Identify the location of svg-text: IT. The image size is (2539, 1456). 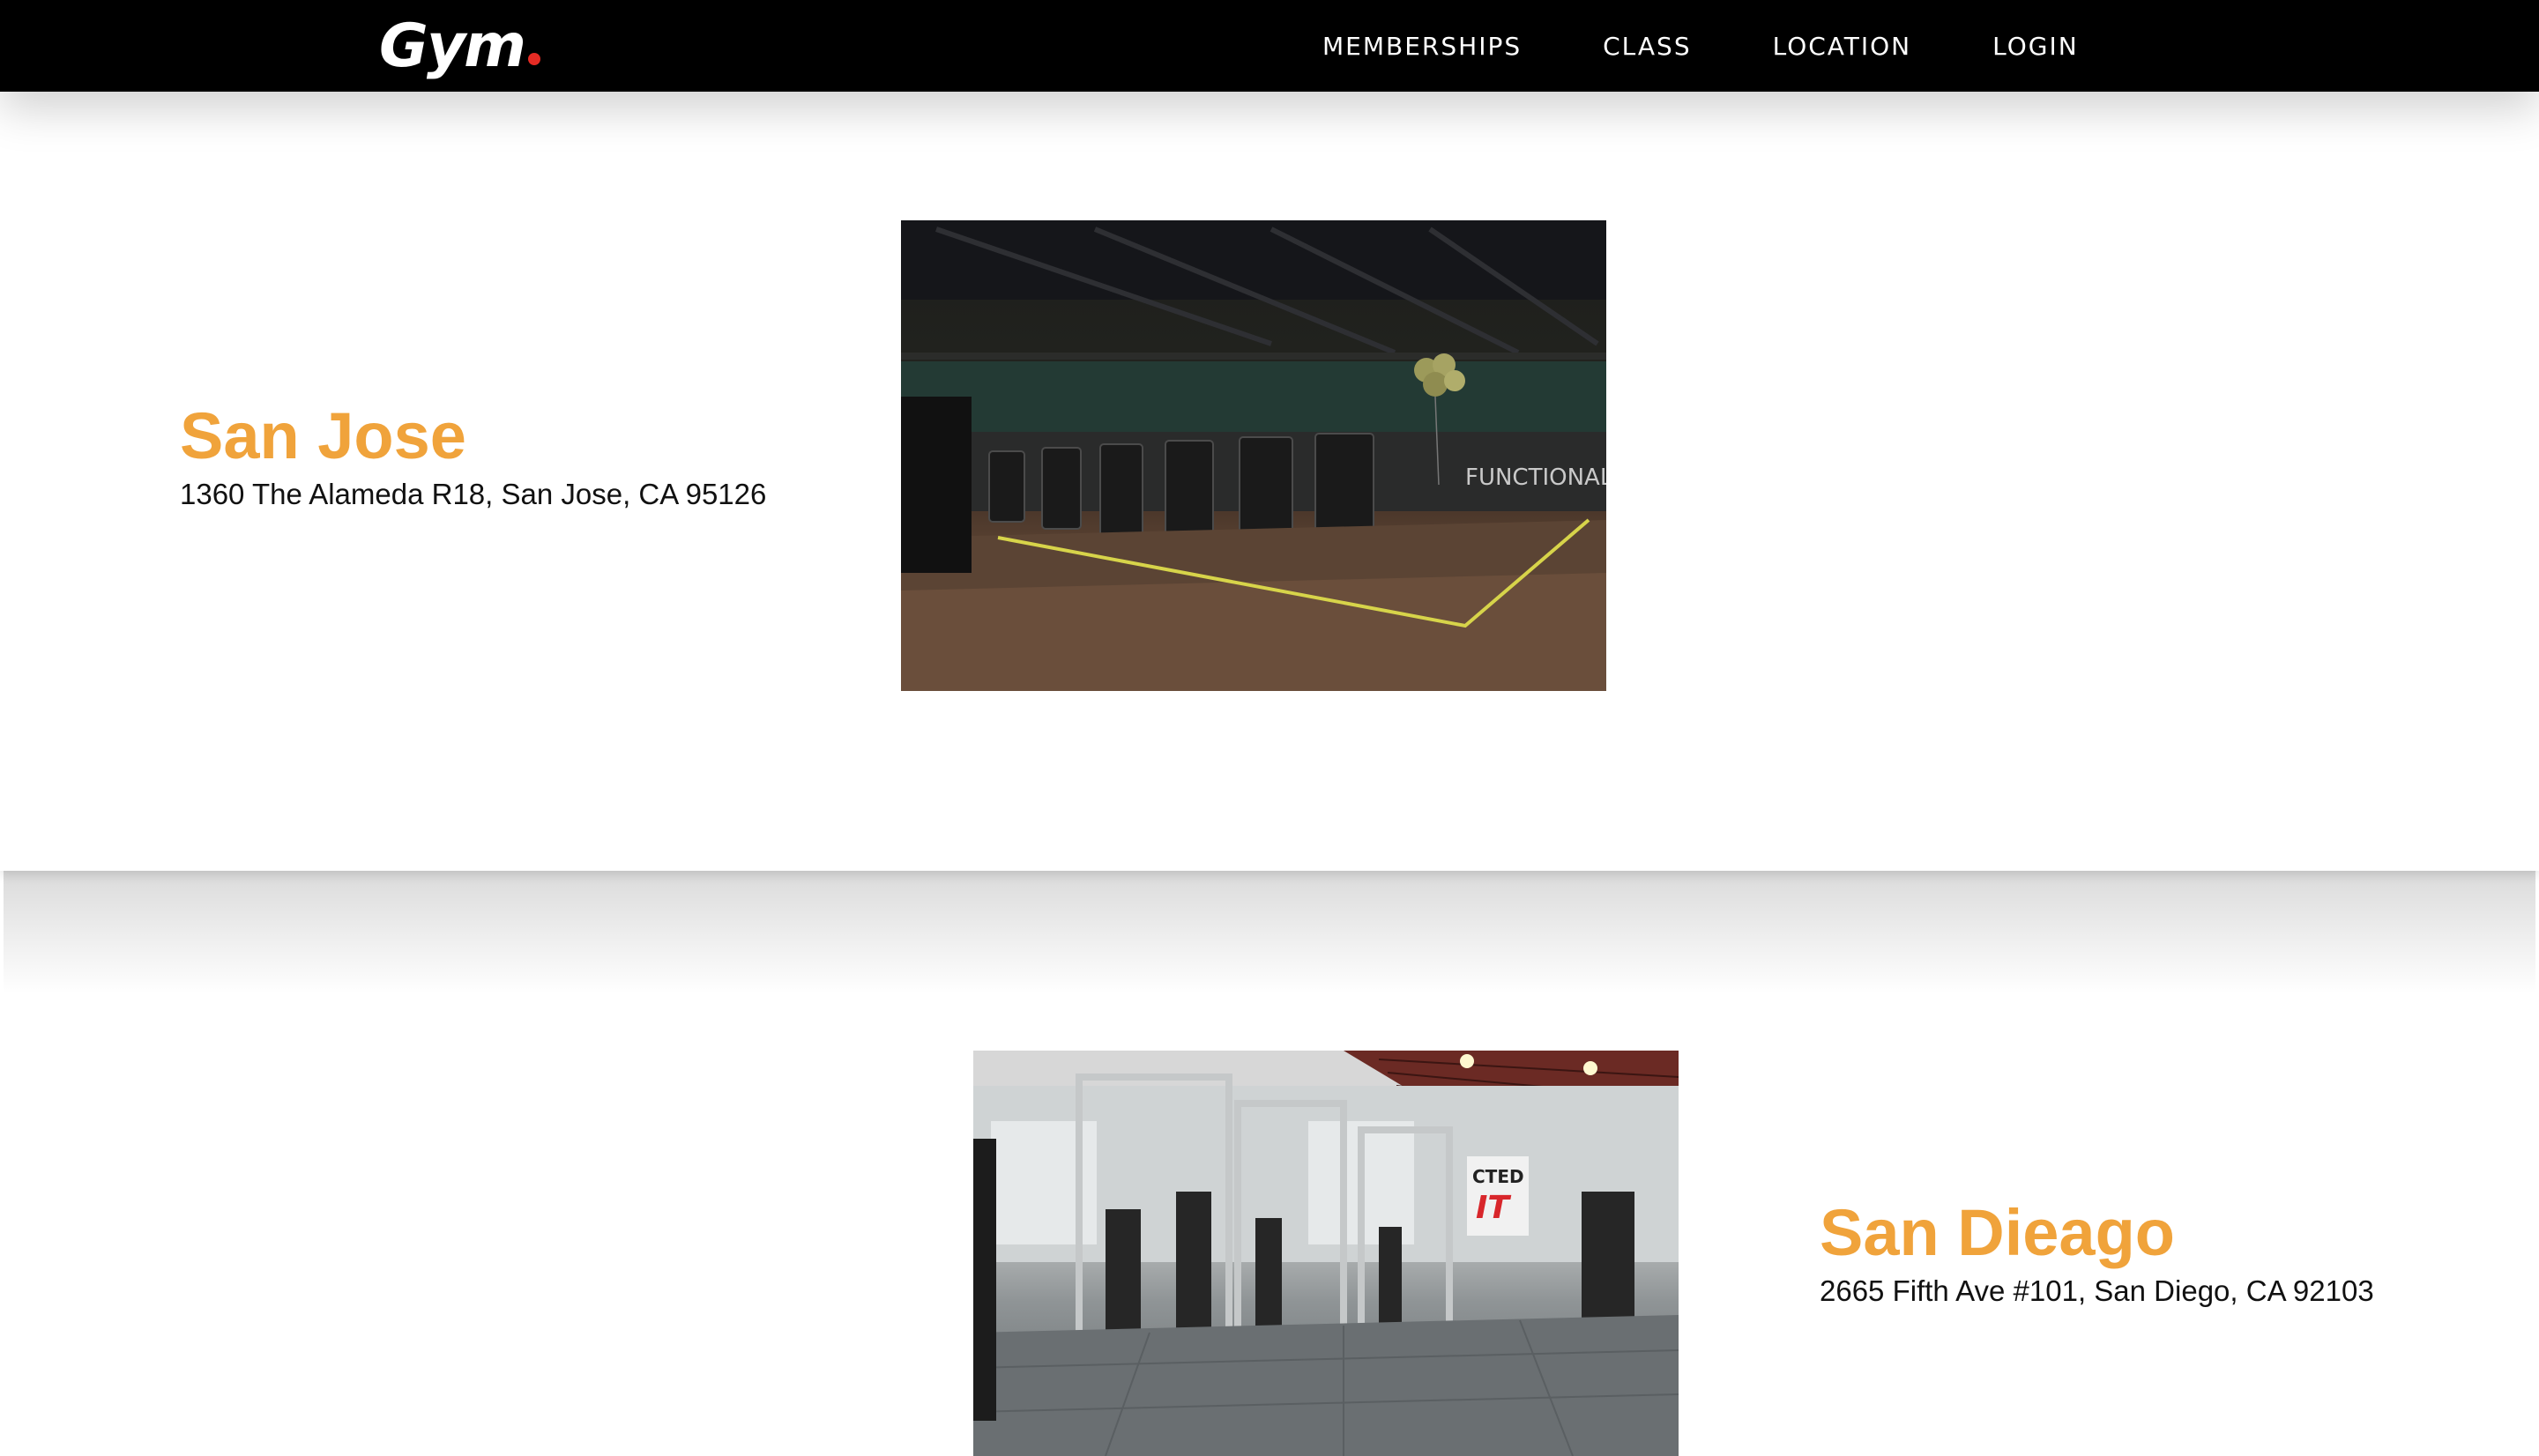
(1493, 1208).